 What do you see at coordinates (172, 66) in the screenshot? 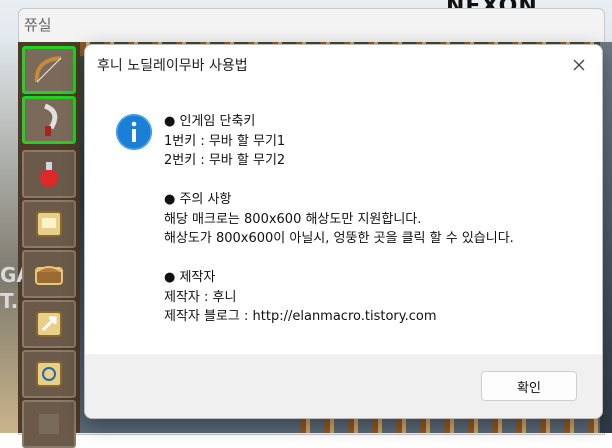
I see `dialog-title: 후니 노딜레이무바 사용법` at bounding box center [172, 66].